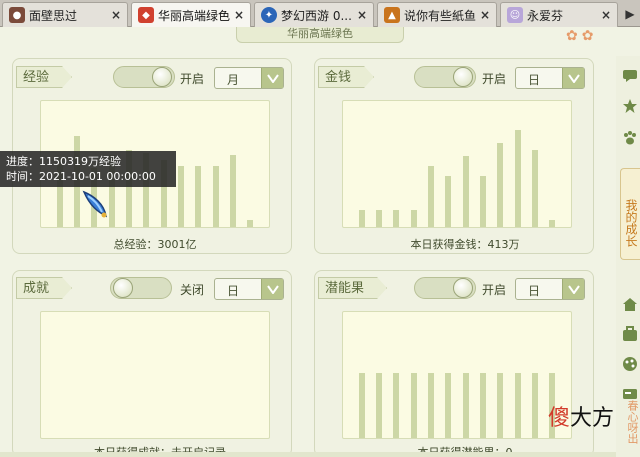 The image size is (640, 457). I want to click on exp-period-select: 月, so click(249, 78).